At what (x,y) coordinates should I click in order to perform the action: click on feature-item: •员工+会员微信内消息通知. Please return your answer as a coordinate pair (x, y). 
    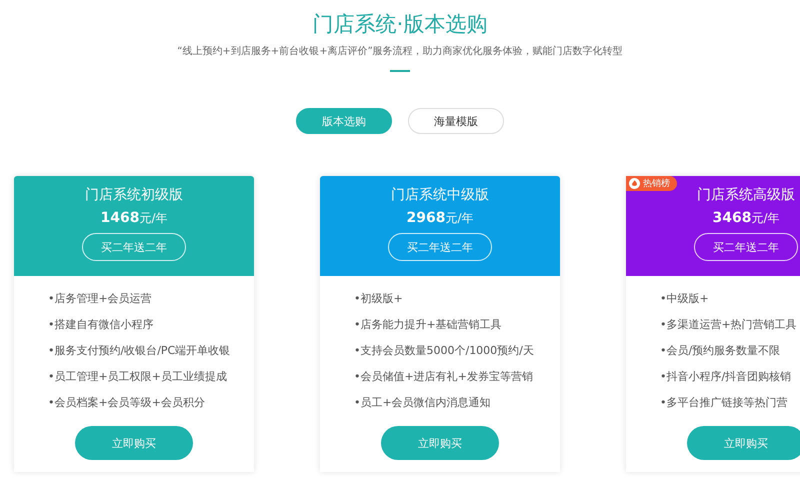
    Looking at the image, I should click on (422, 403).